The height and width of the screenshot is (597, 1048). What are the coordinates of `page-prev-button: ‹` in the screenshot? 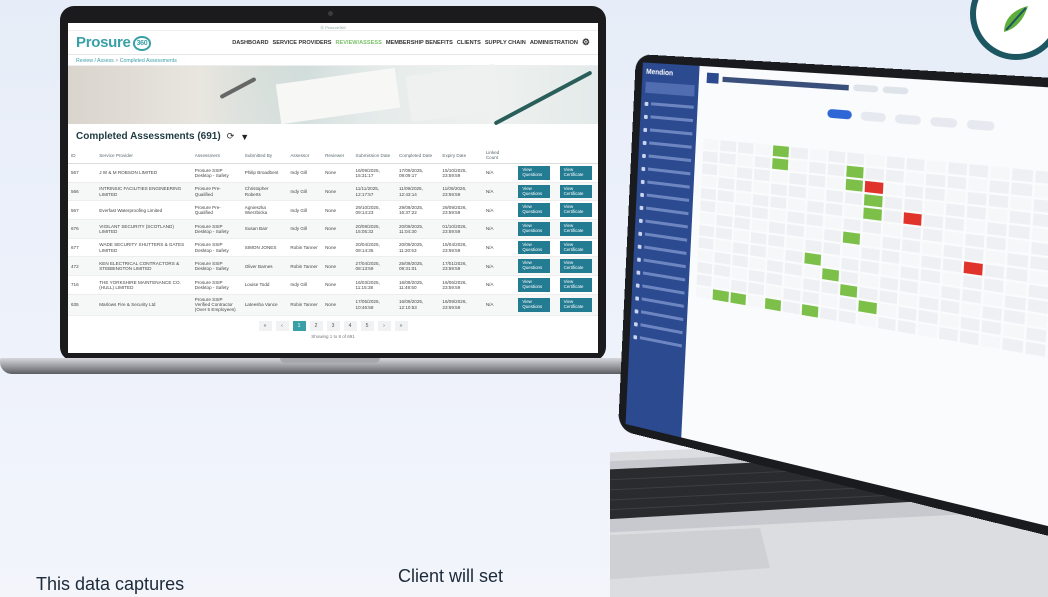 It's located at (282, 325).